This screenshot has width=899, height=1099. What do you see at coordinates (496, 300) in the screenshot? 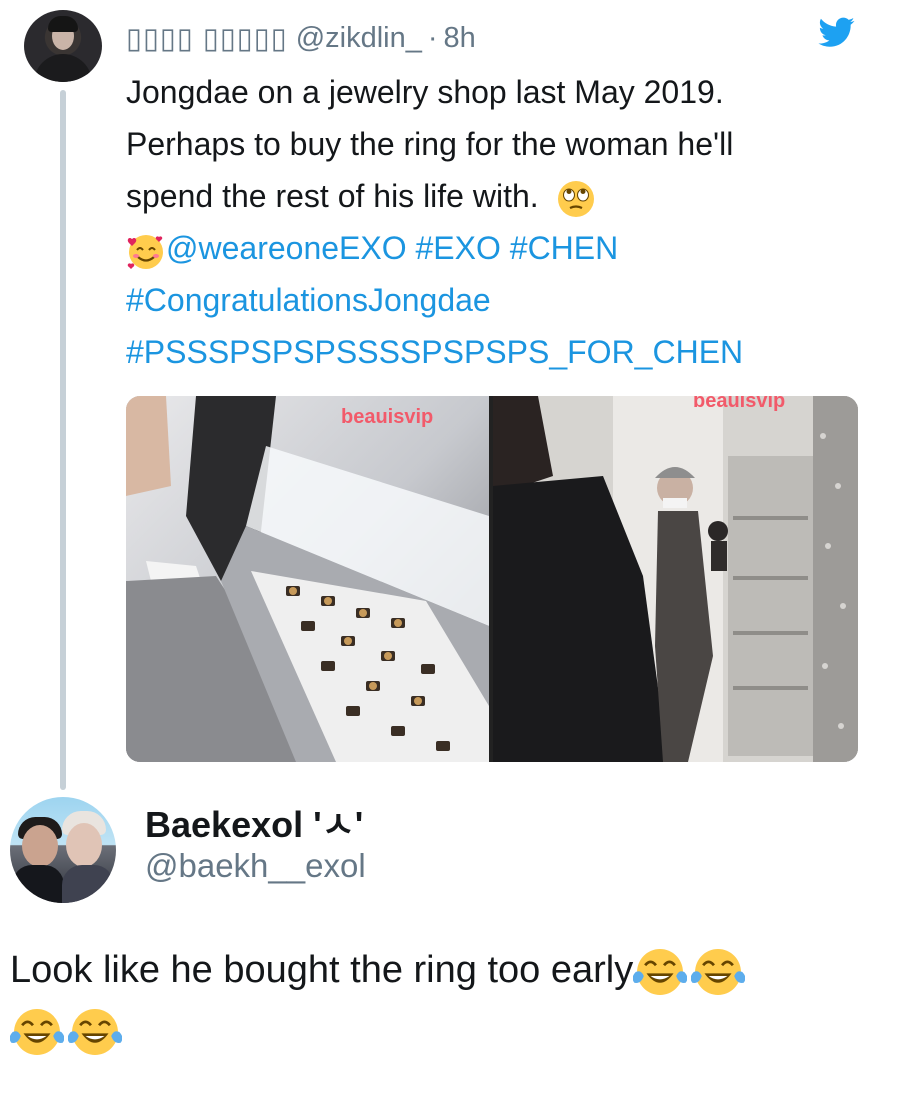
I see `hashtag-link: #CongratulationsJongdae` at bounding box center [496, 300].